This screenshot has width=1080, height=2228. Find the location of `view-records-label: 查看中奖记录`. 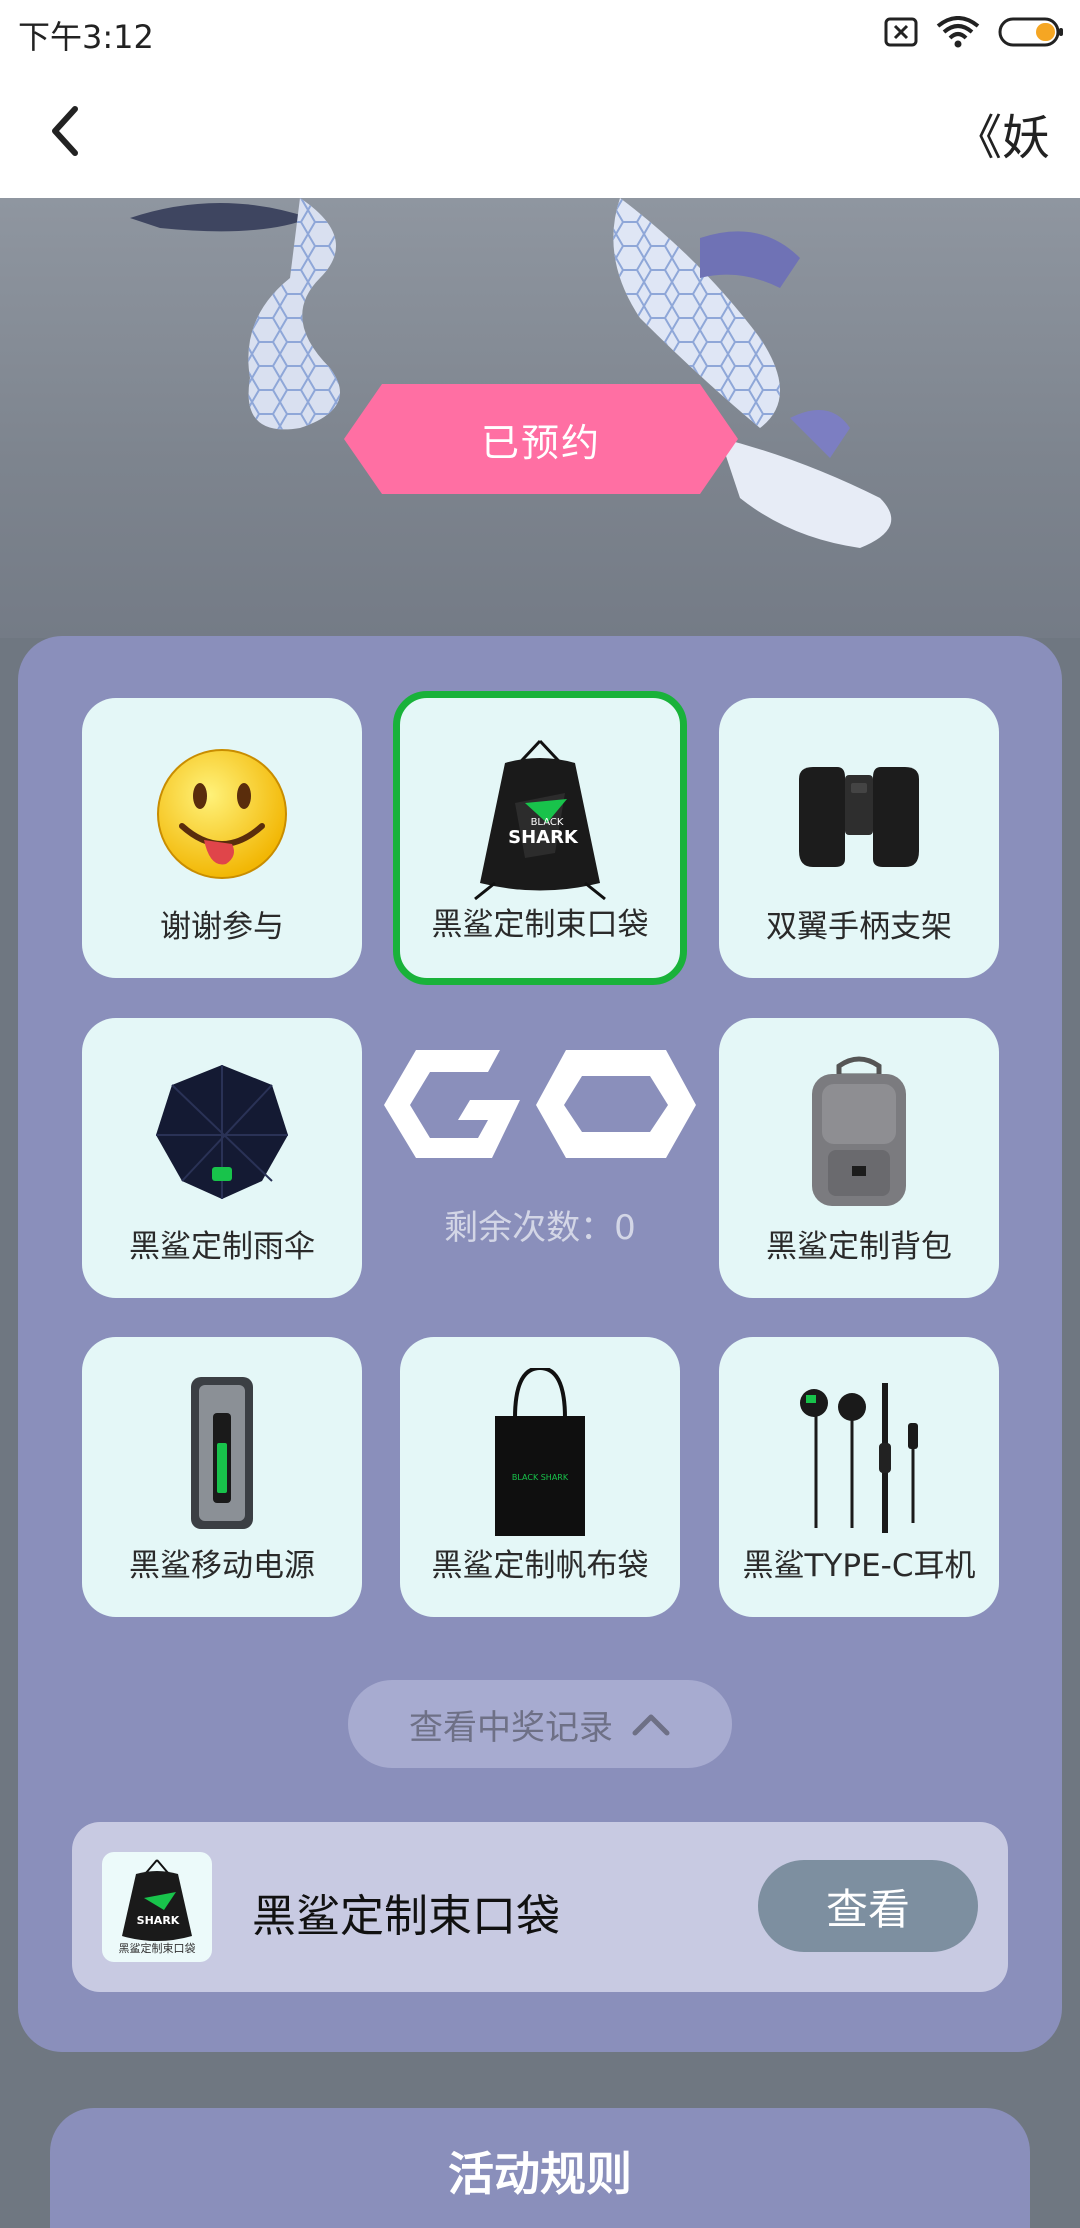

view-records-label: 查看中奖记录 is located at coordinates (511, 1727).